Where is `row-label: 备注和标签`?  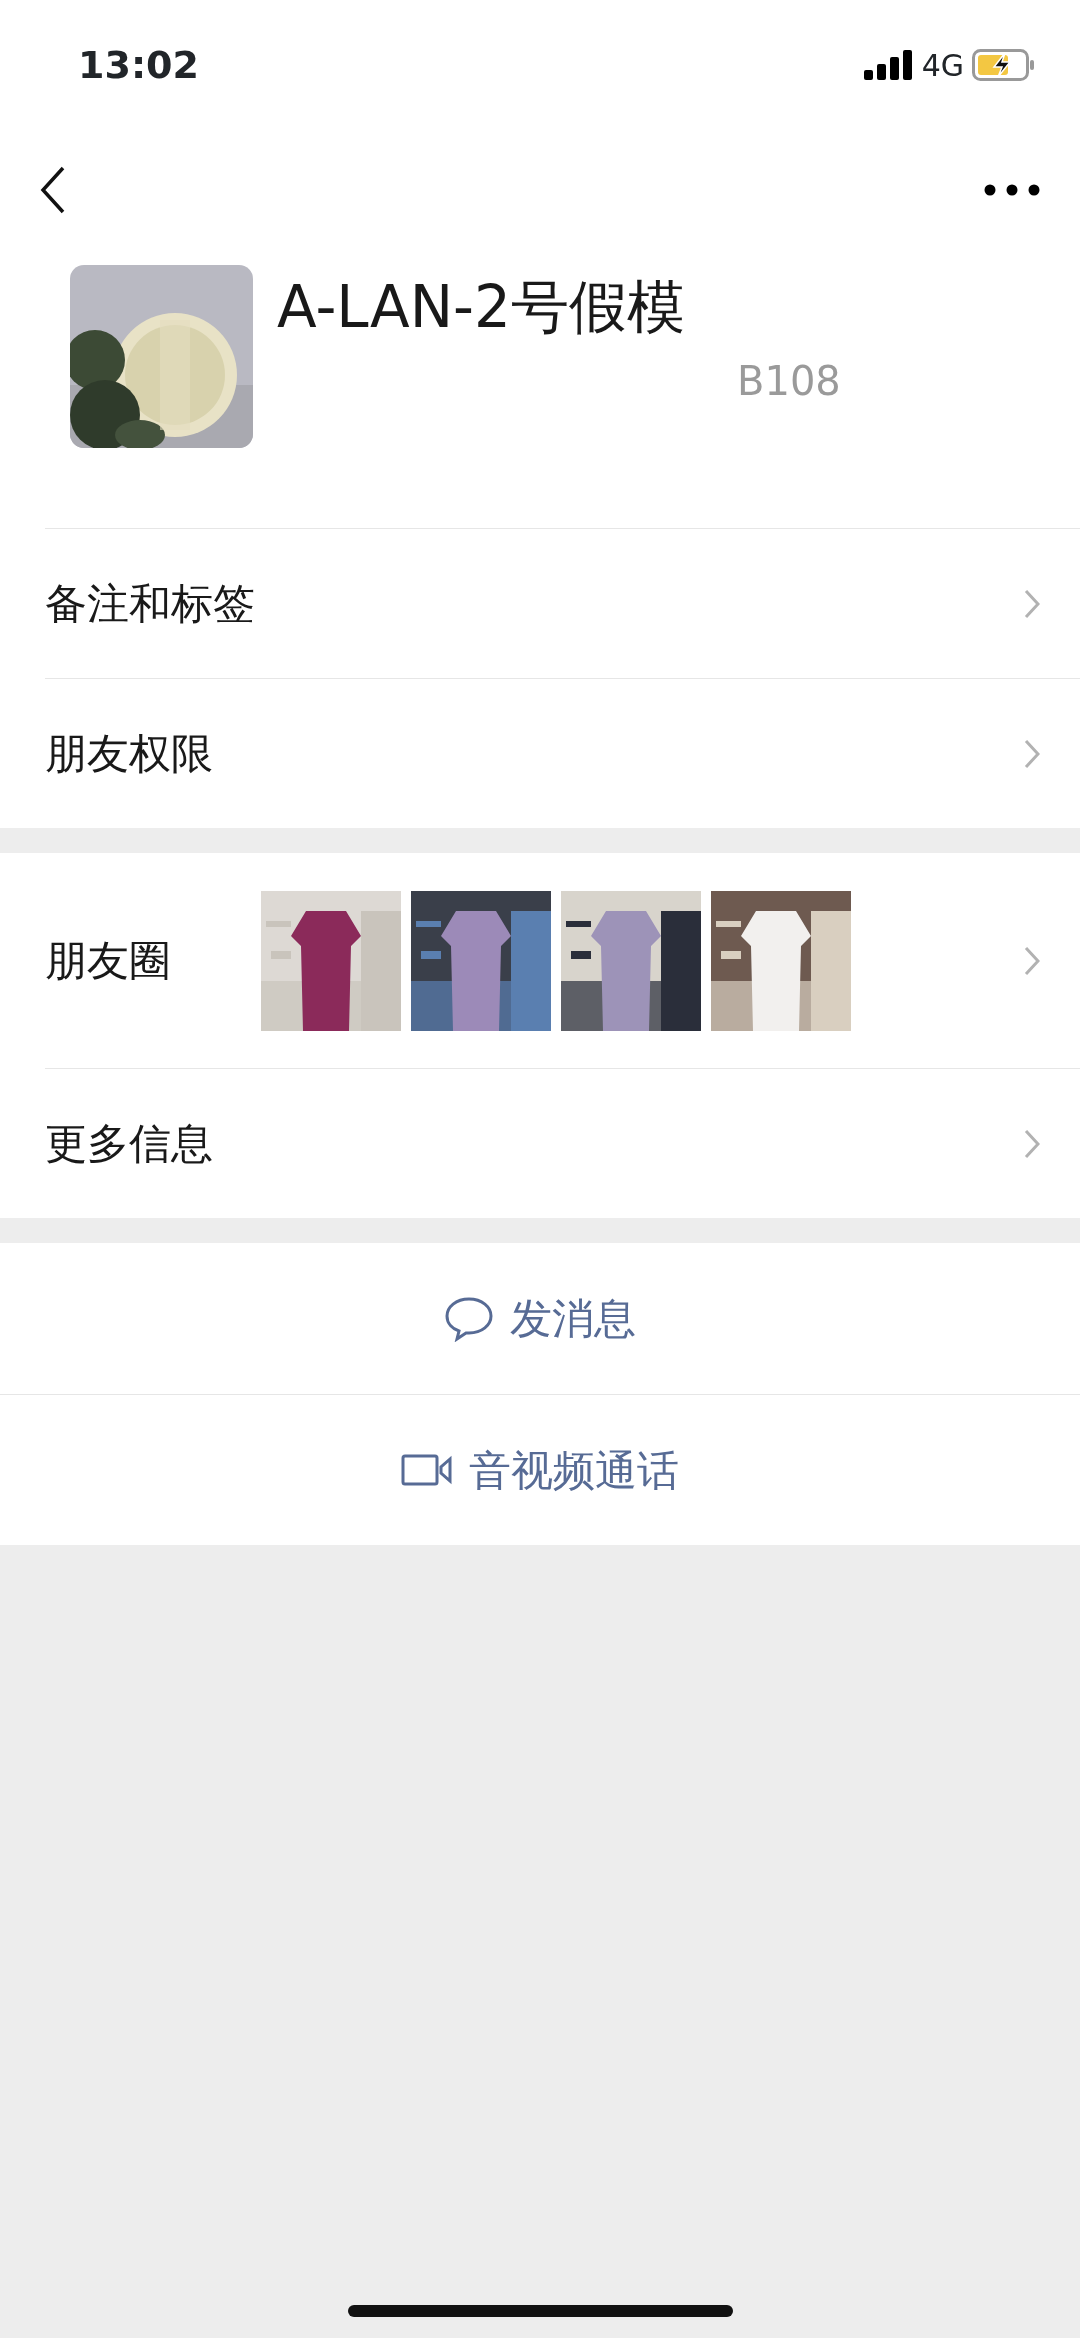
row-label: 备注和标签 is located at coordinates (150, 604).